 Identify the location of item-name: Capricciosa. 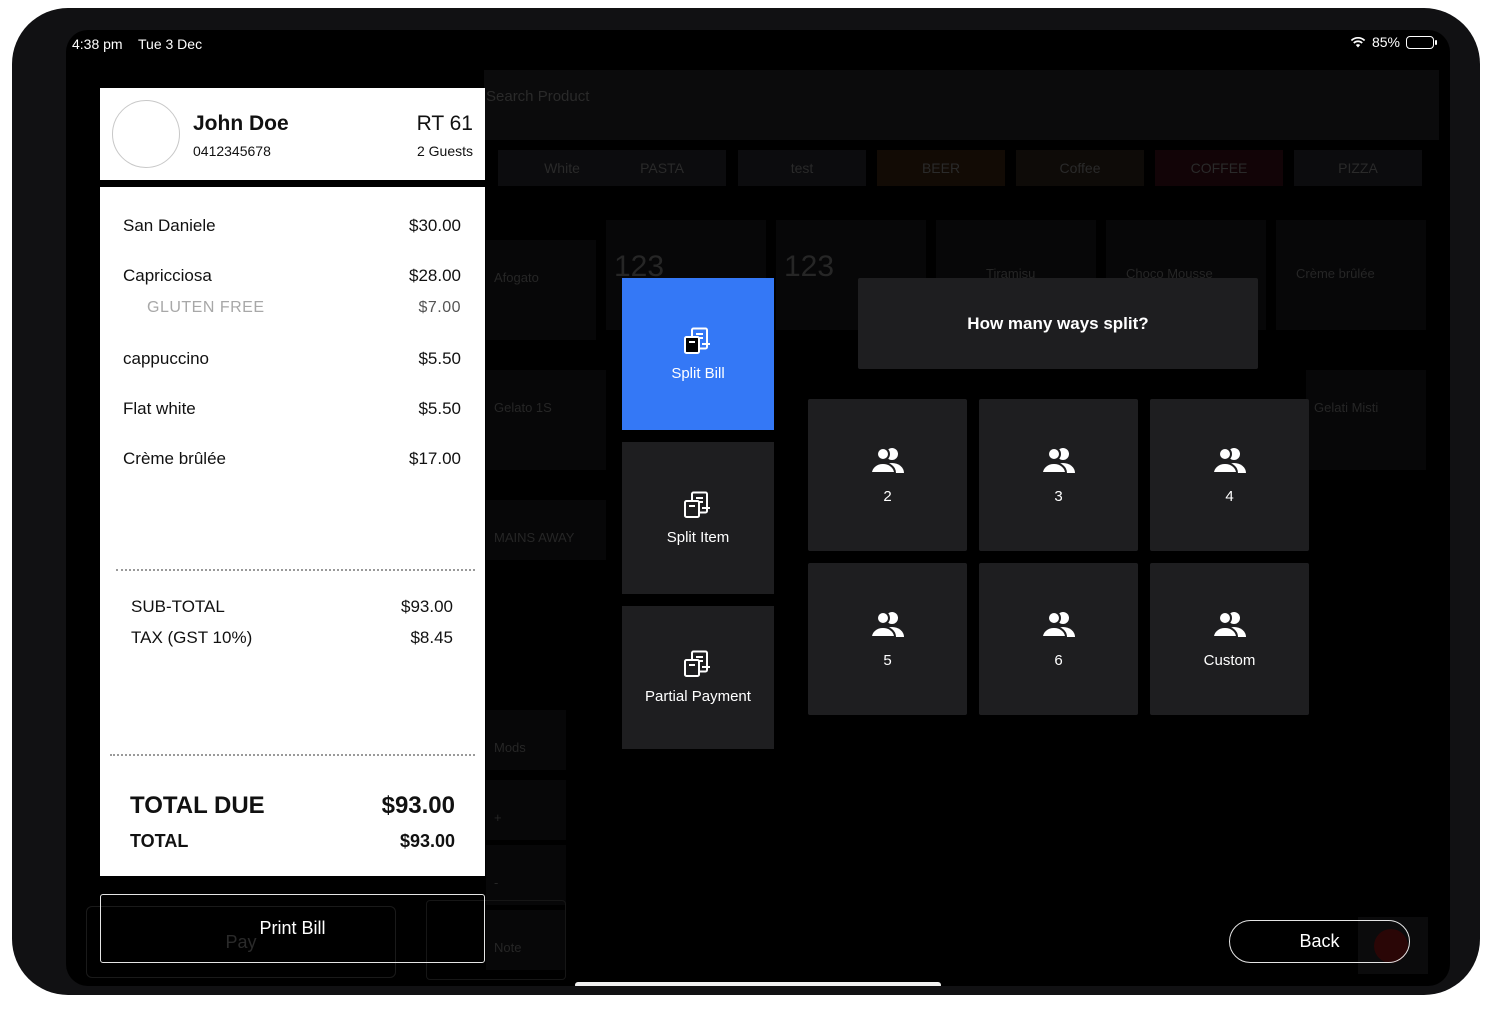
(167, 275).